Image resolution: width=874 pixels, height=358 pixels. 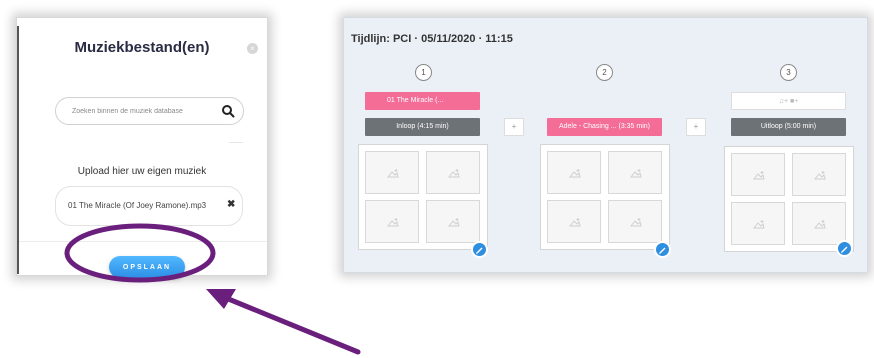 What do you see at coordinates (140, 253) in the screenshot?
I see `highlight-ellipse` at bounding box center [140, 253].